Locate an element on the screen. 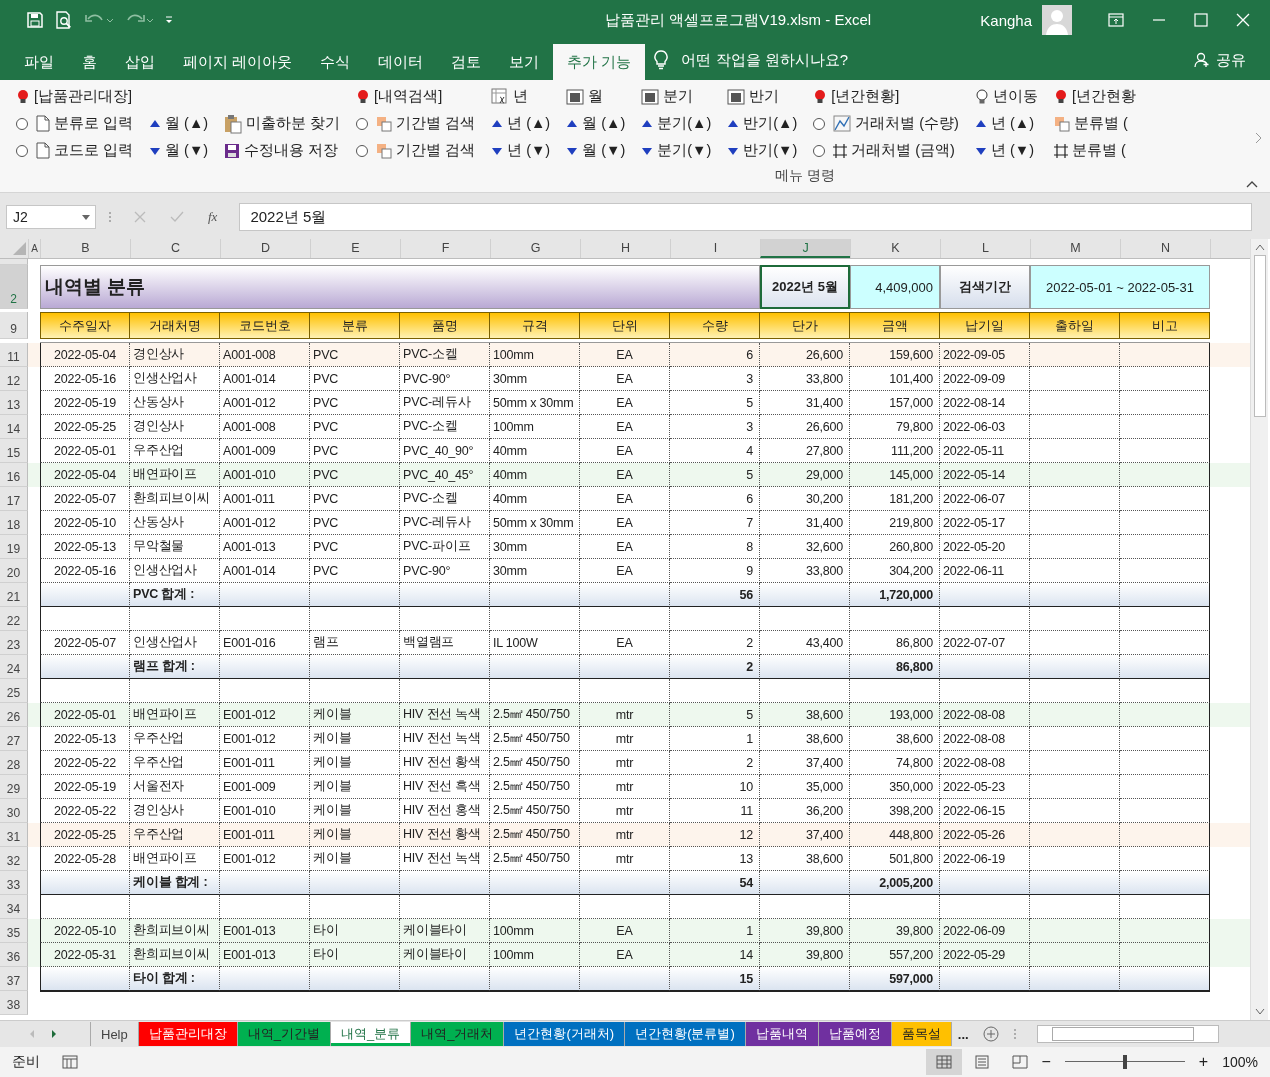 The image size is (1270, 1077). ribbon-heading: [납품관리대장] is located at coordinates (75, 96).